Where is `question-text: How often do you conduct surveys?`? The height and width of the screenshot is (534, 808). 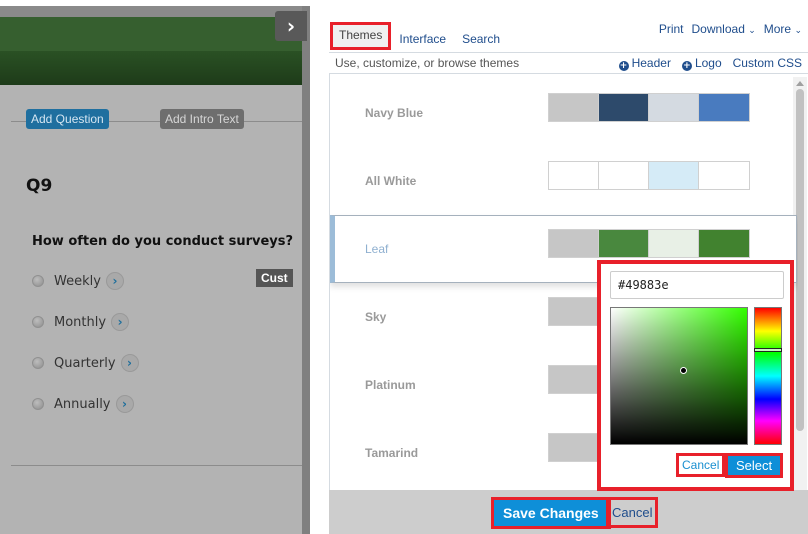 question-text: How often do you conduct surveys? is located at coordinates (163, 241).